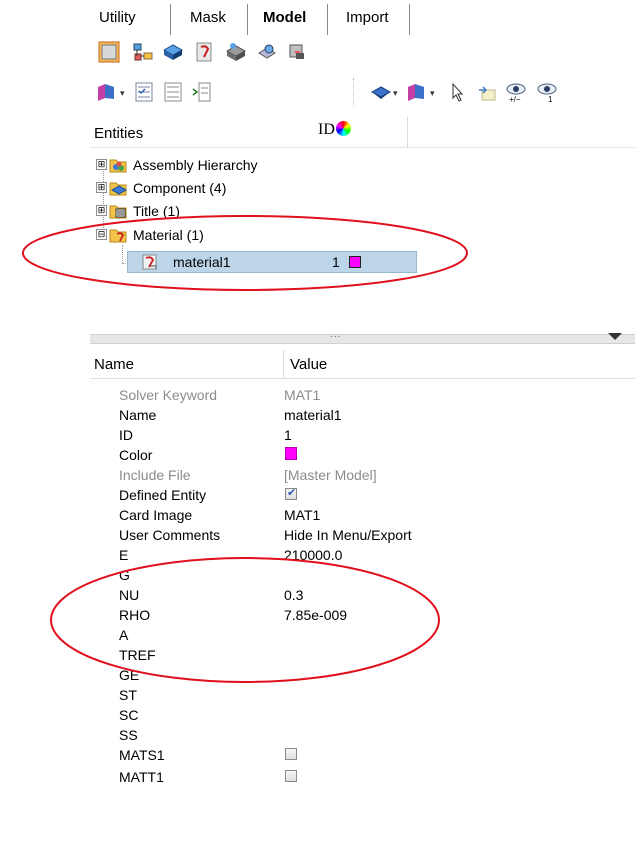 The width and height of the screenshot is (635, 857). I want to click on load-collector-icon, so click(267, 52).